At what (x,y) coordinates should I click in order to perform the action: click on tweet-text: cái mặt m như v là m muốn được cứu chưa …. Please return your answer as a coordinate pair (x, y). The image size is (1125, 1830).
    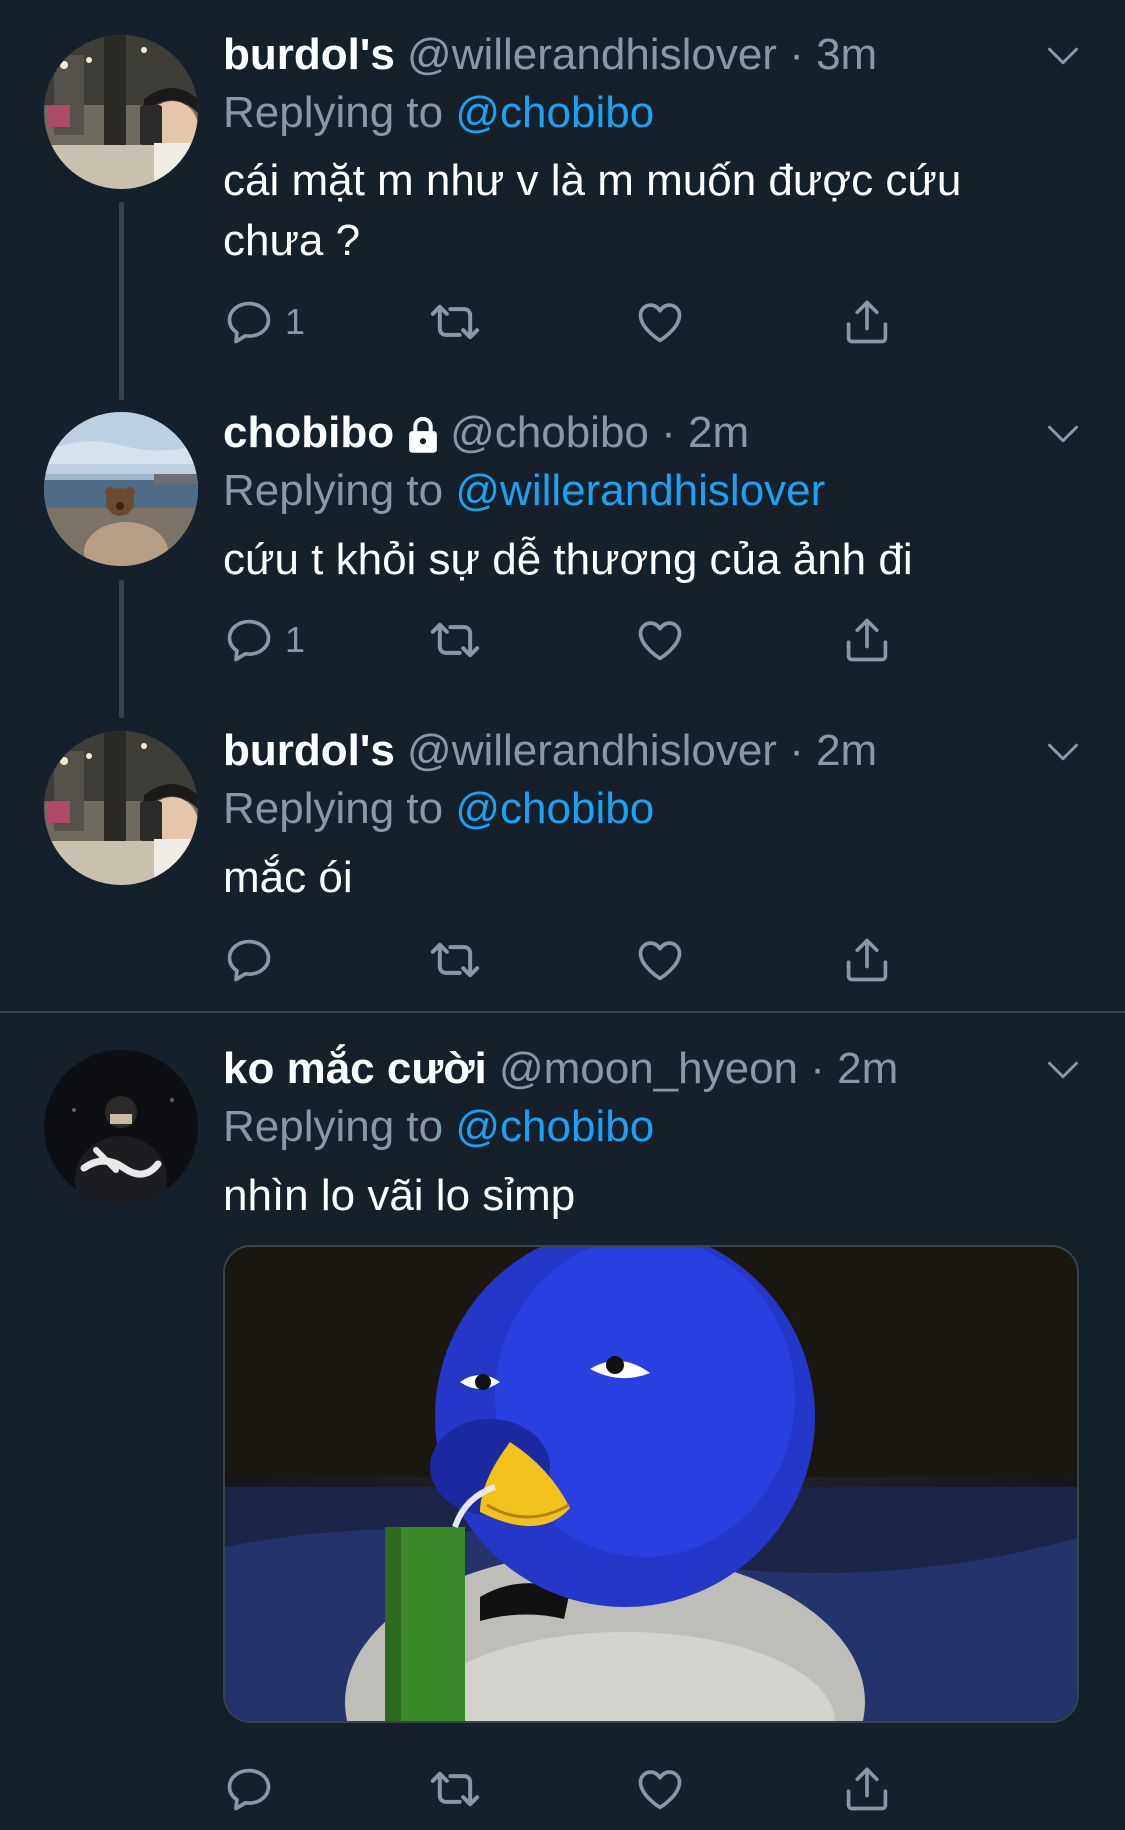
    Looking at the image, I should click on (643, 211).